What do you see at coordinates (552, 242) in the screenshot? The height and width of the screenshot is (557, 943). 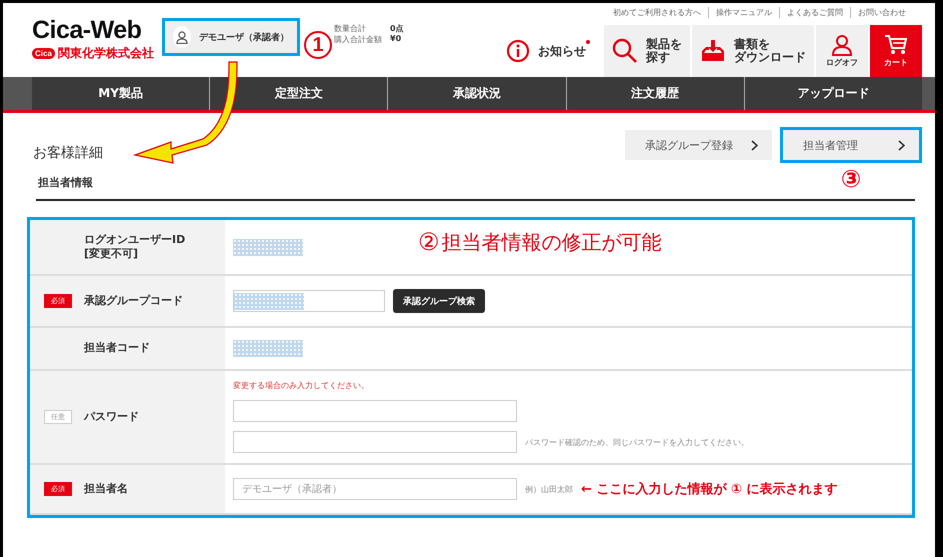 I see `annotation-text: 担当者情報の修正が可能` at bounding box center [552, 242].